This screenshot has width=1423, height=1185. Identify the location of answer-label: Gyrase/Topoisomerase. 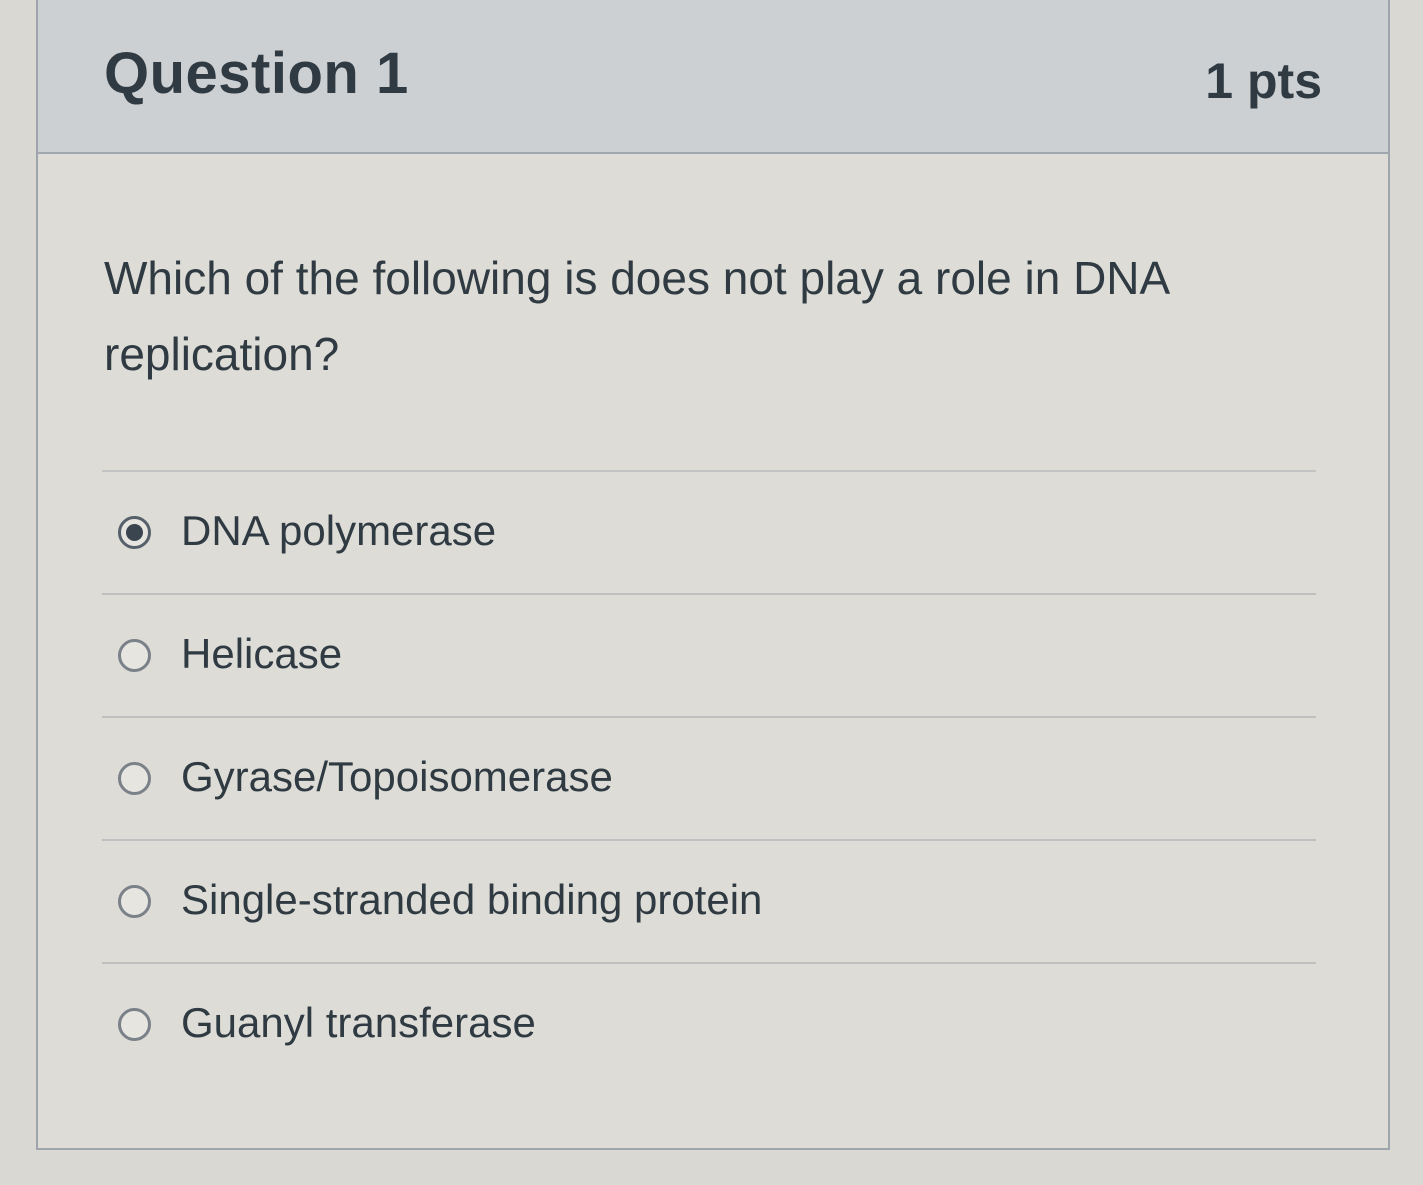
(397, 776).